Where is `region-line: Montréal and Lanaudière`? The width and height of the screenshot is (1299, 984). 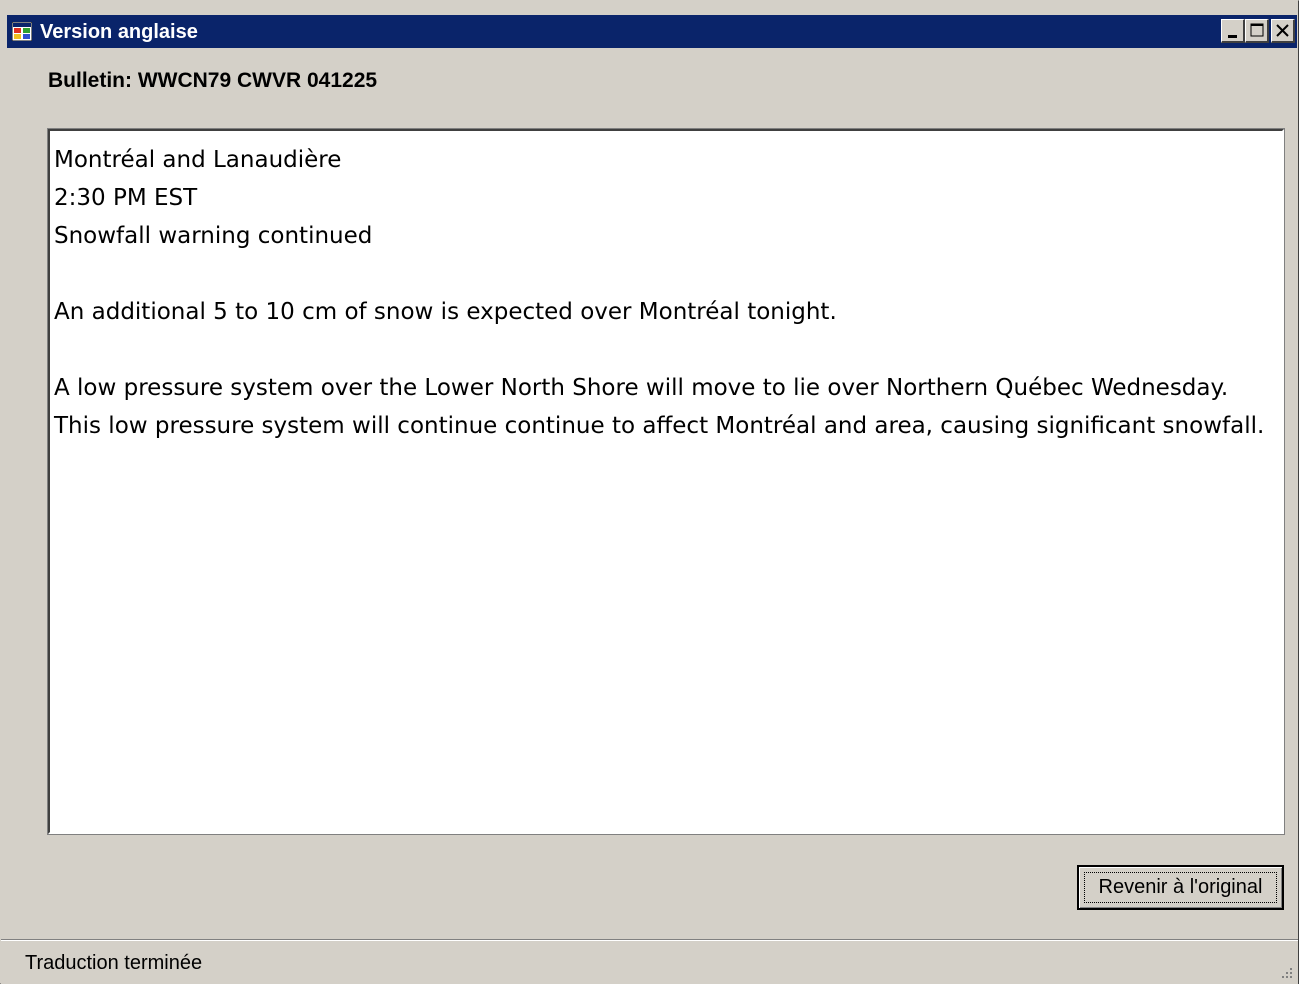
region-line: Montréal and Lanaudière is located at coordinates (198, 160).